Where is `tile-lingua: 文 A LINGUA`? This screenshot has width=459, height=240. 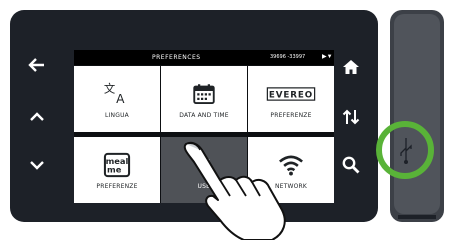
tile-lingua: 文 A LINGUA is located at coordinates (117, 99).